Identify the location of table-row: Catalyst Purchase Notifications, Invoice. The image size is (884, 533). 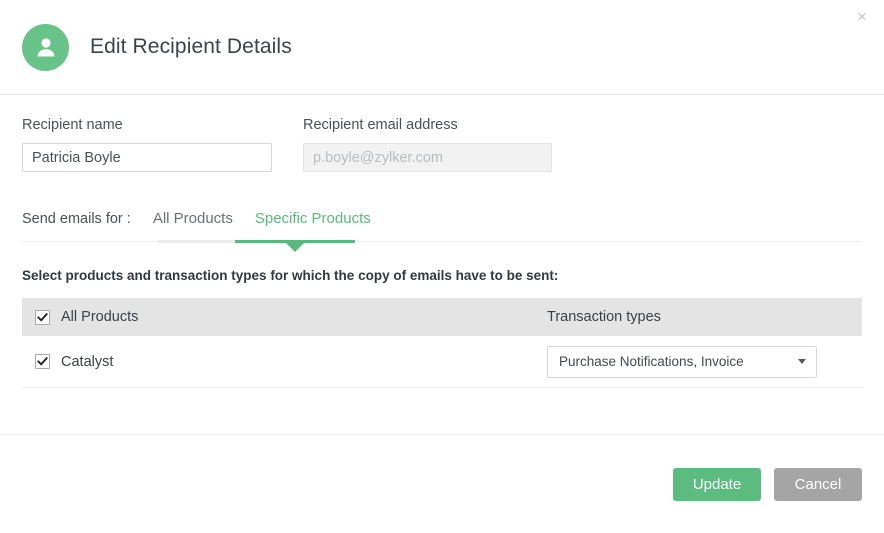
(442, 362).